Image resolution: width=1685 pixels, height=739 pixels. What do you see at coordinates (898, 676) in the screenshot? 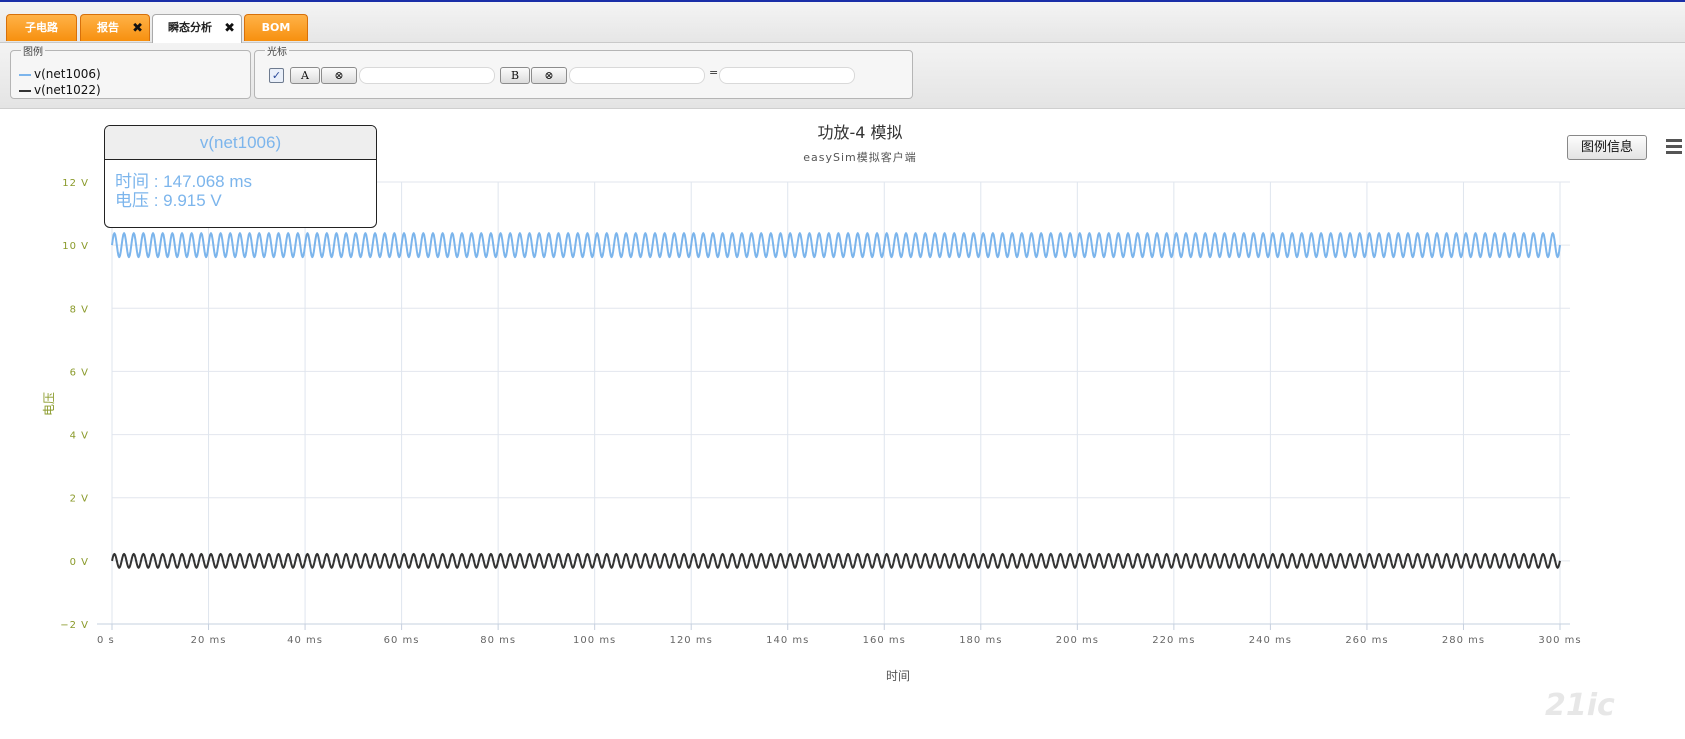
I see `x-axis-title: 时间` at bounding box center [898, 676].